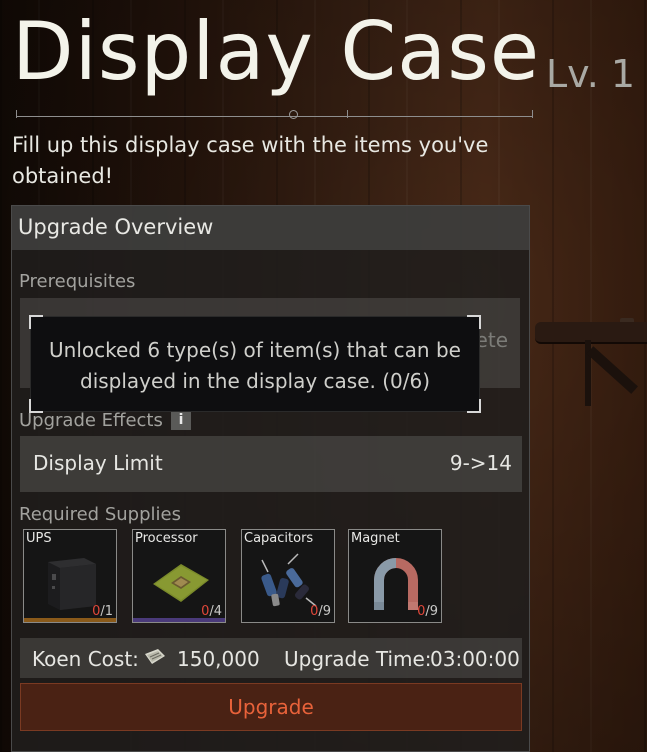 Image resolution: width=647 pixels, height=752 pixels. Describe the element at coordinates (91, 420) in the screenshot. I see `upgrade-effects-label: Upgrade Effects` at that location.